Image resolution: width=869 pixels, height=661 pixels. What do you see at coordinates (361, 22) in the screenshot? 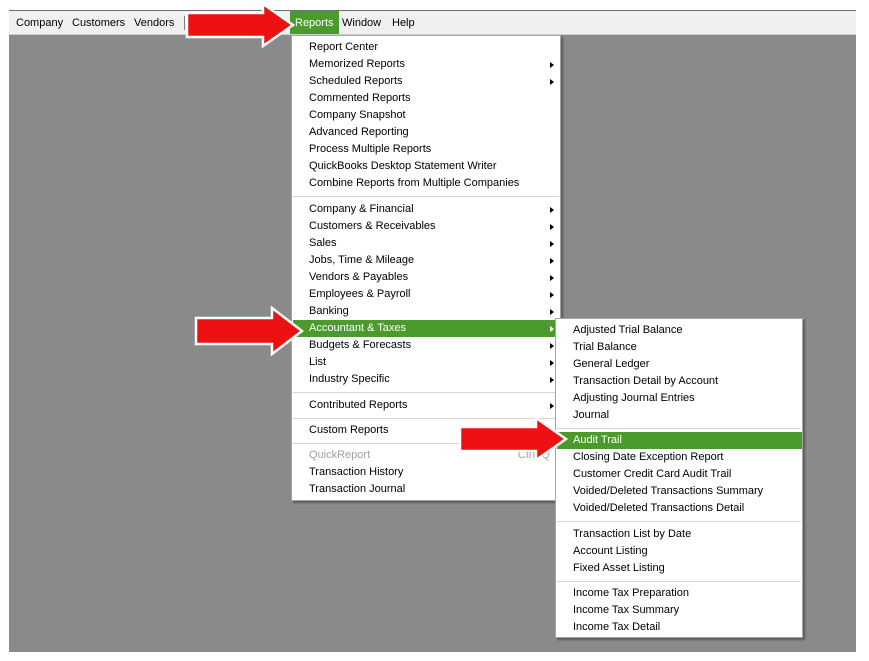
I see `menu-window: Window` at bounding box center [361, 22].